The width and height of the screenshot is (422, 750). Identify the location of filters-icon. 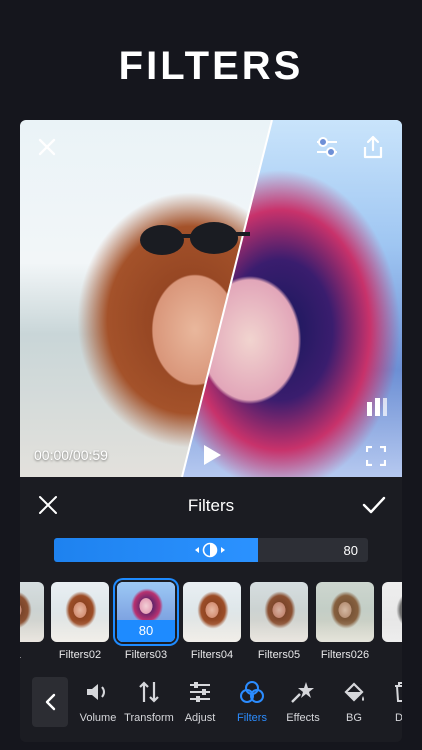
(252, 692).